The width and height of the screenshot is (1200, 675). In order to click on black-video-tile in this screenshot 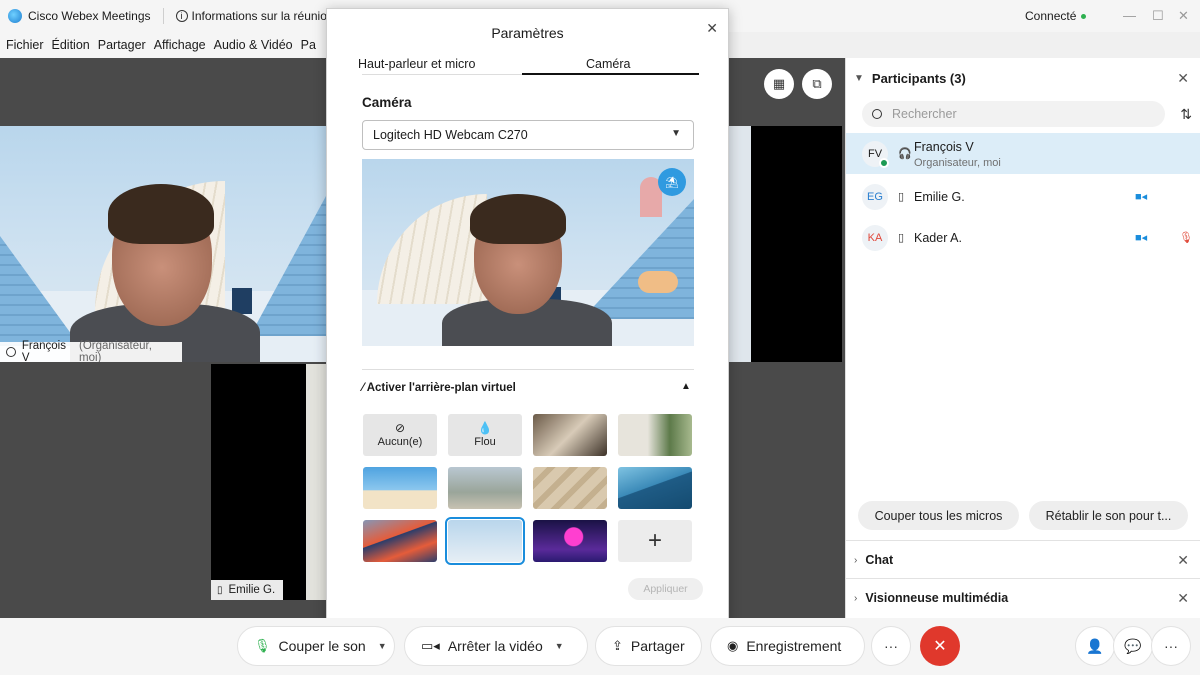, I will do `click(796, 244)`.